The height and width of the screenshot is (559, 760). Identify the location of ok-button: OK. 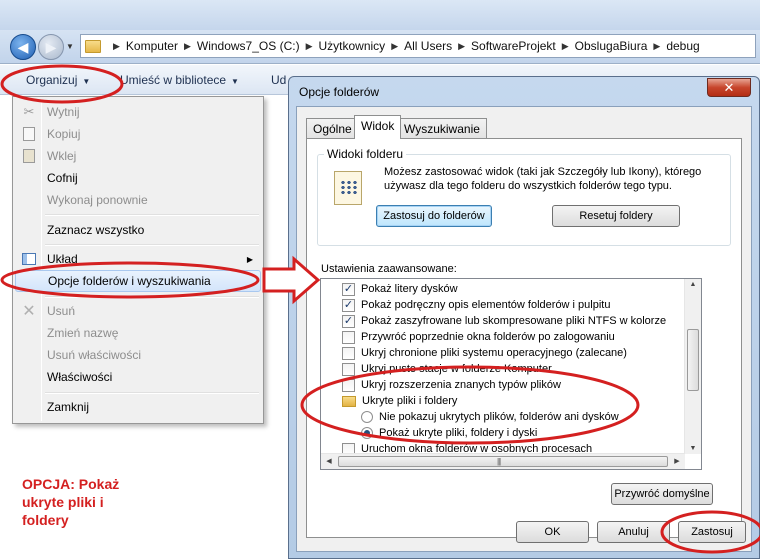
(552, 532).